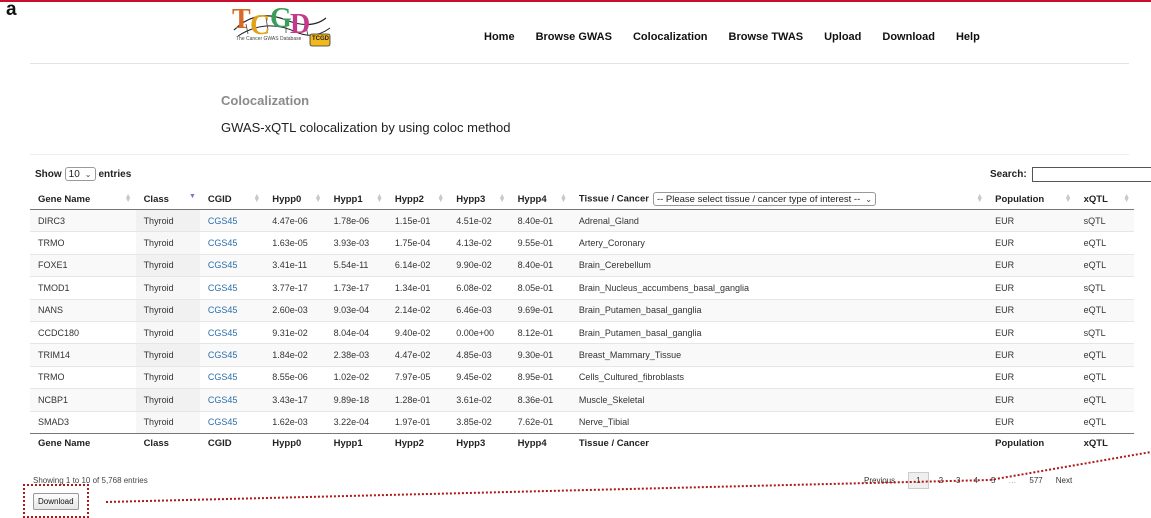  I want to click on annotation-lines, so click(628, 477).